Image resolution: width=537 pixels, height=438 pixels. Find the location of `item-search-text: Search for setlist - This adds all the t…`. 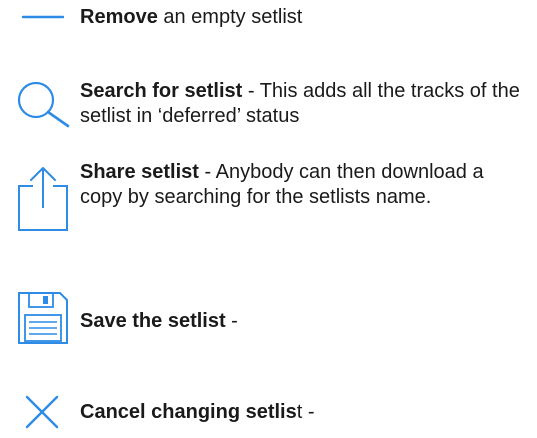

item-search-text: Search for setlist - This adds all the t… is located at coordinates (300, 103).